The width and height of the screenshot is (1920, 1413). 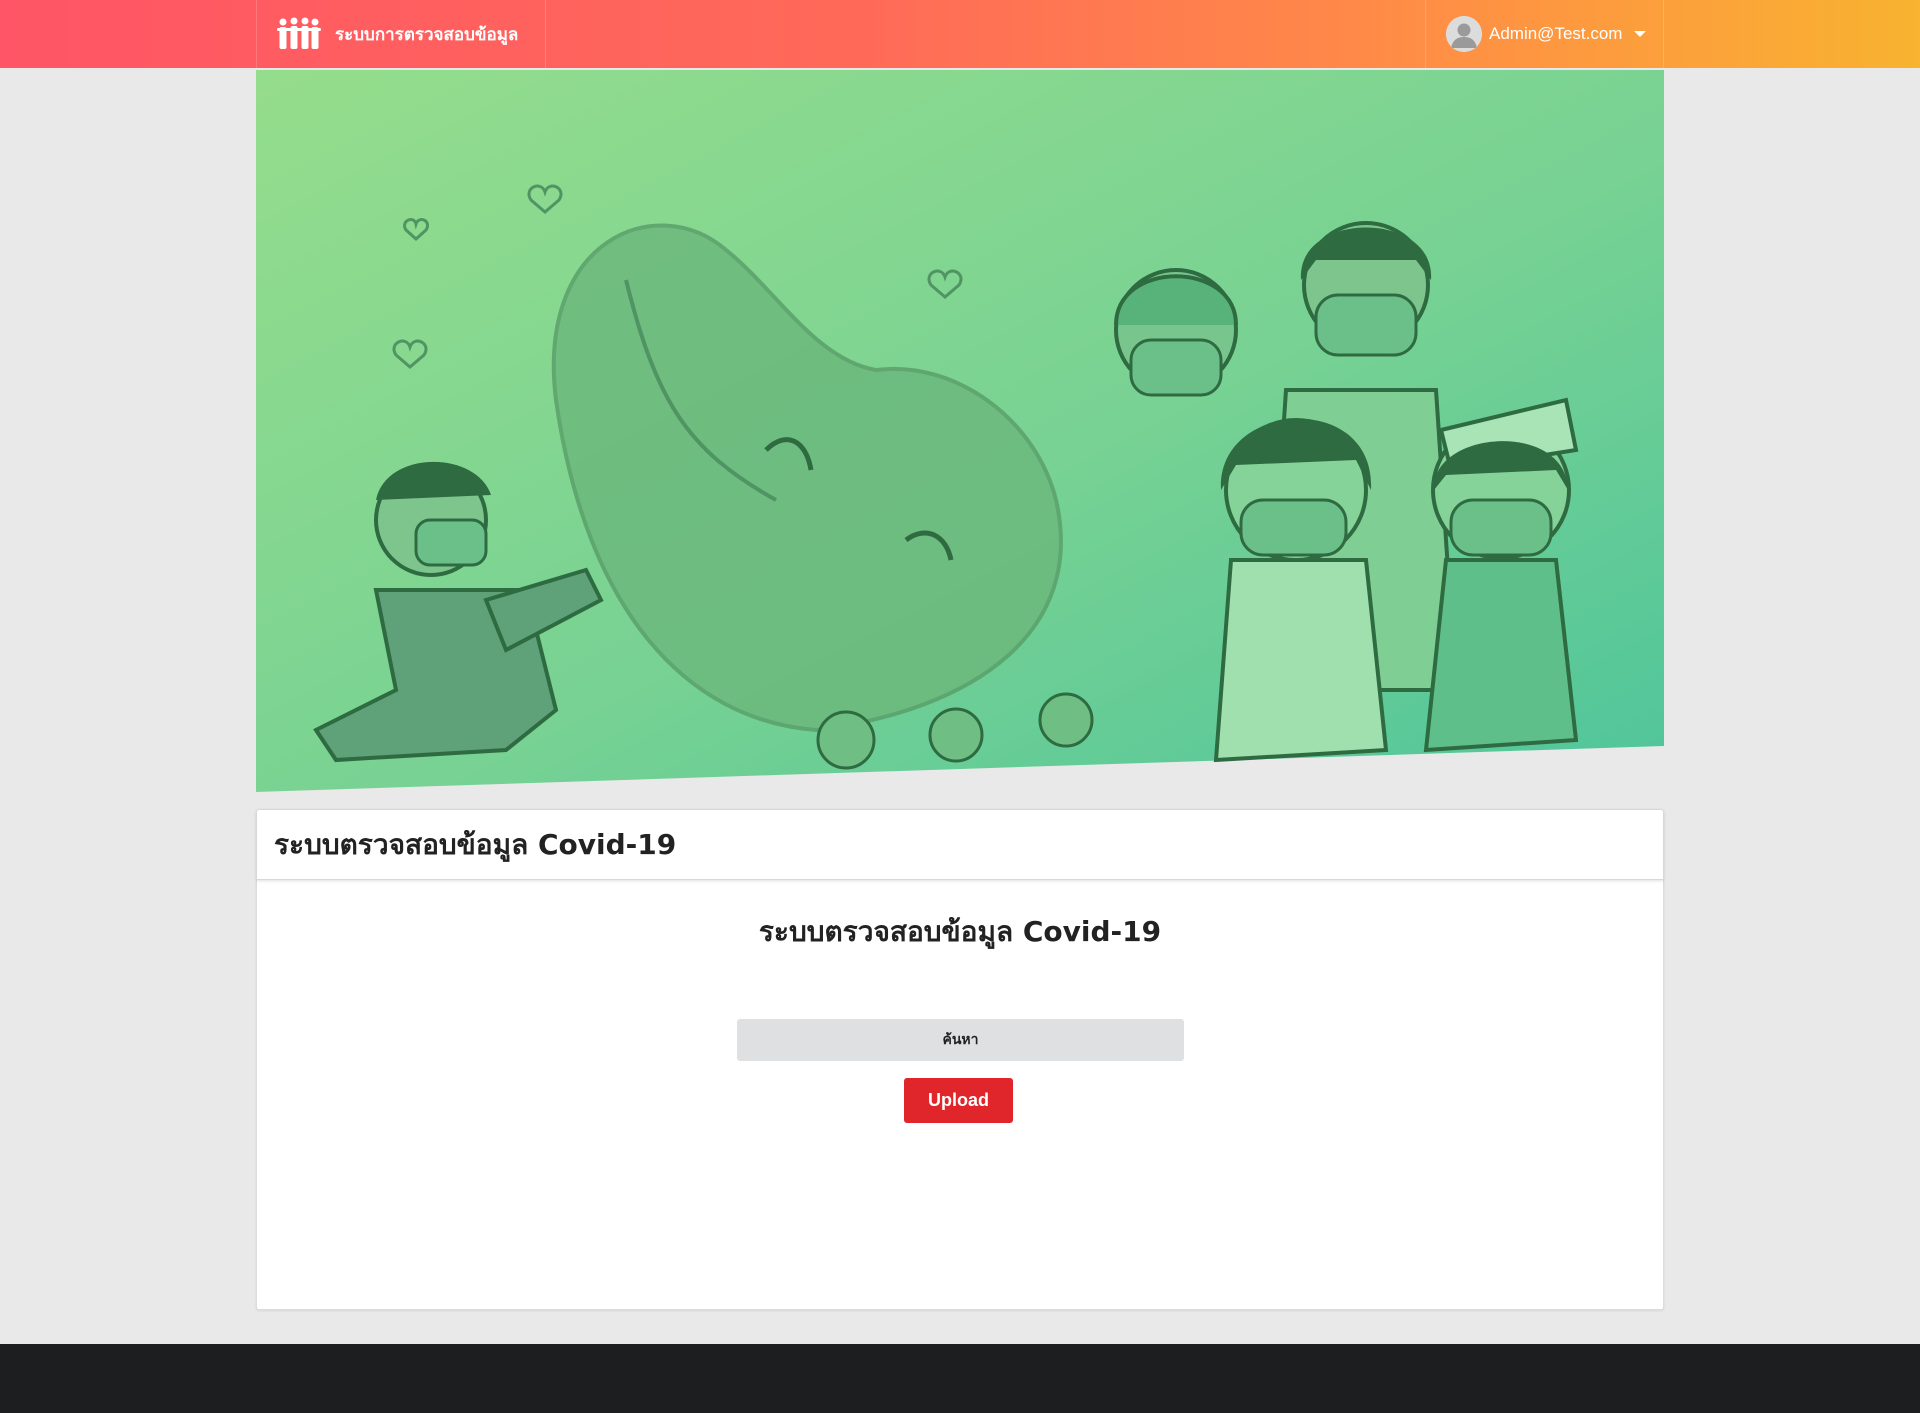 I want to click on user-menu-dropdown: Admin@Test.com, so click(x=1544, y=34).